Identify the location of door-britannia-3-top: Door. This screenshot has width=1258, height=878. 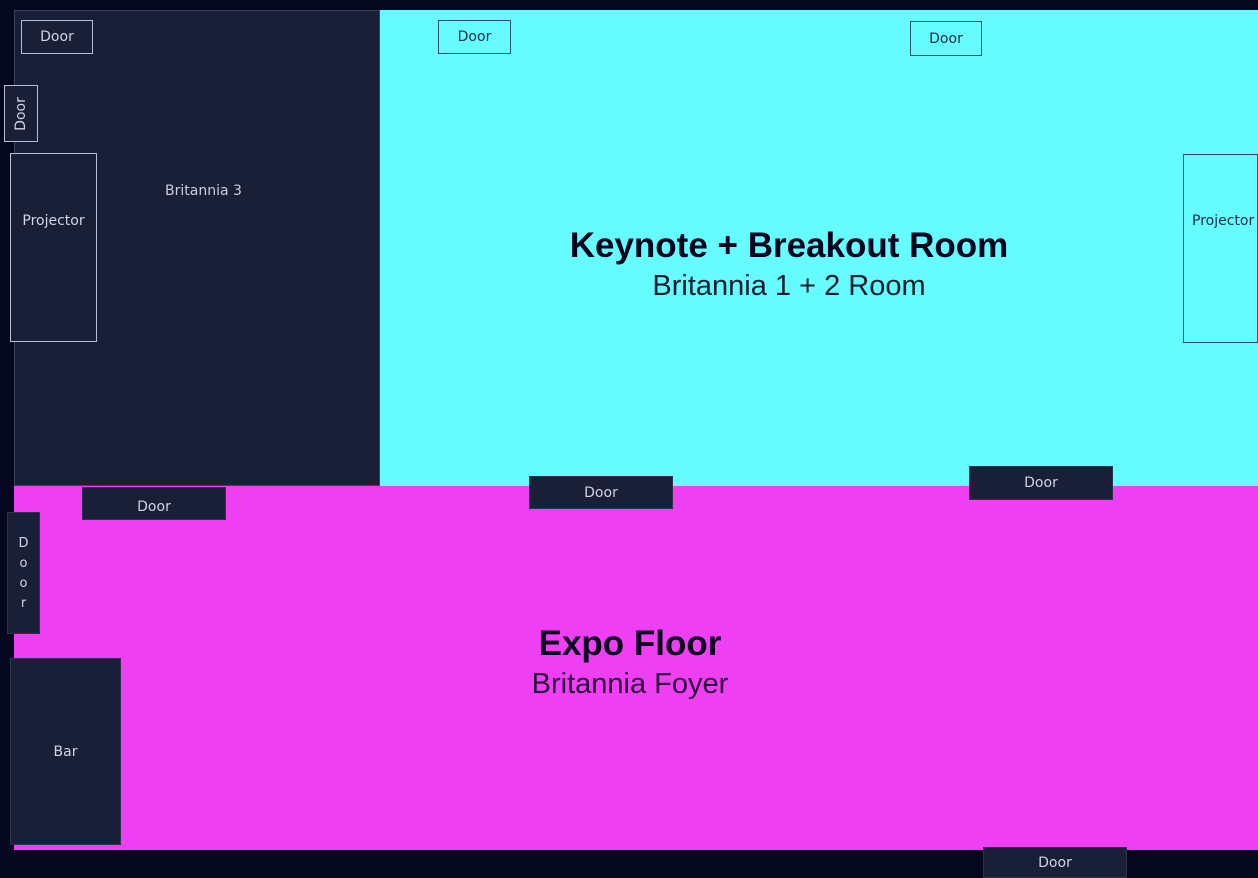
(57, 37).